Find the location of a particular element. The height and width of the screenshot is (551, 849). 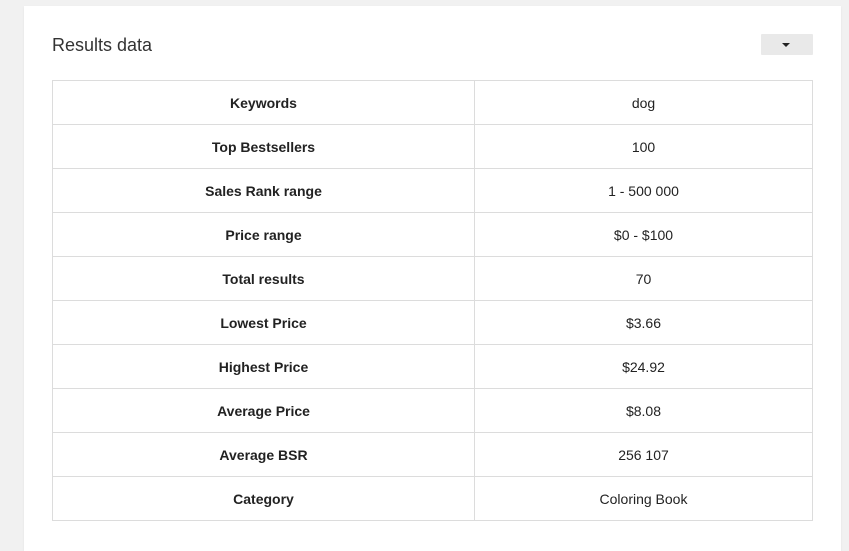

options-dropdown-button is located at coordinates (787, 44).